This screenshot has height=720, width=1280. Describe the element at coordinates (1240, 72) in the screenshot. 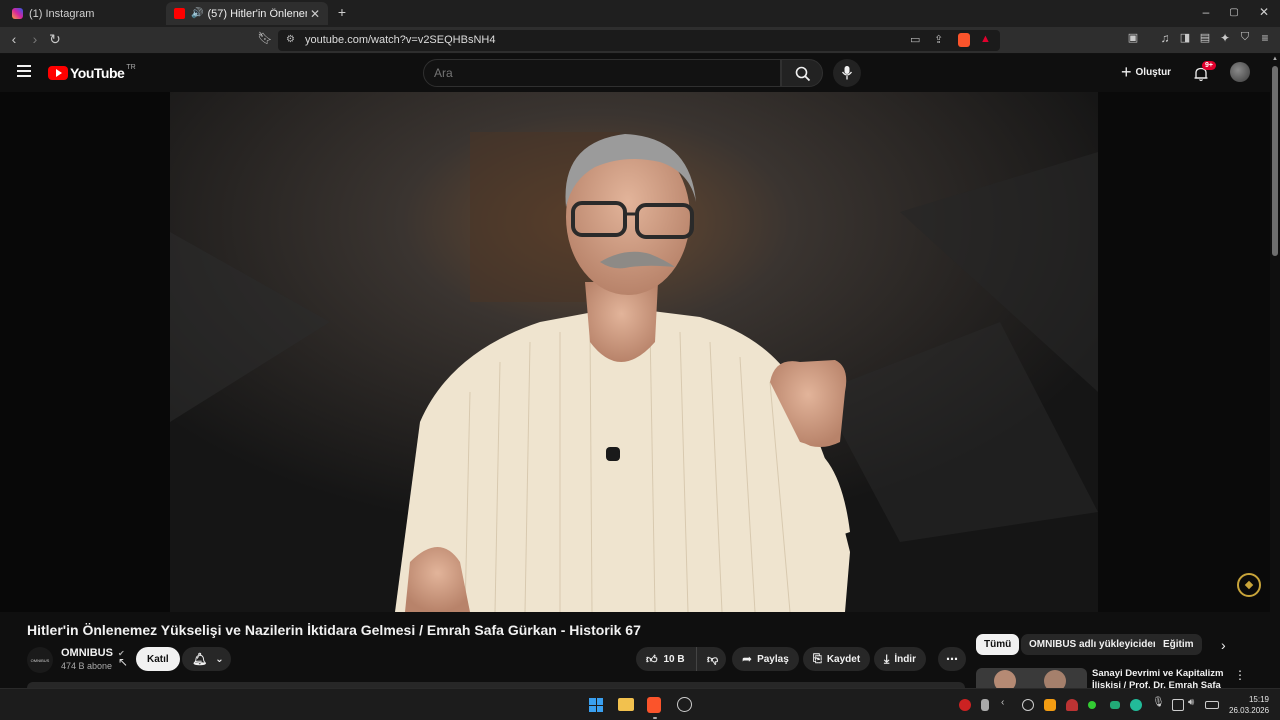

I see `account-avatar` at that location.